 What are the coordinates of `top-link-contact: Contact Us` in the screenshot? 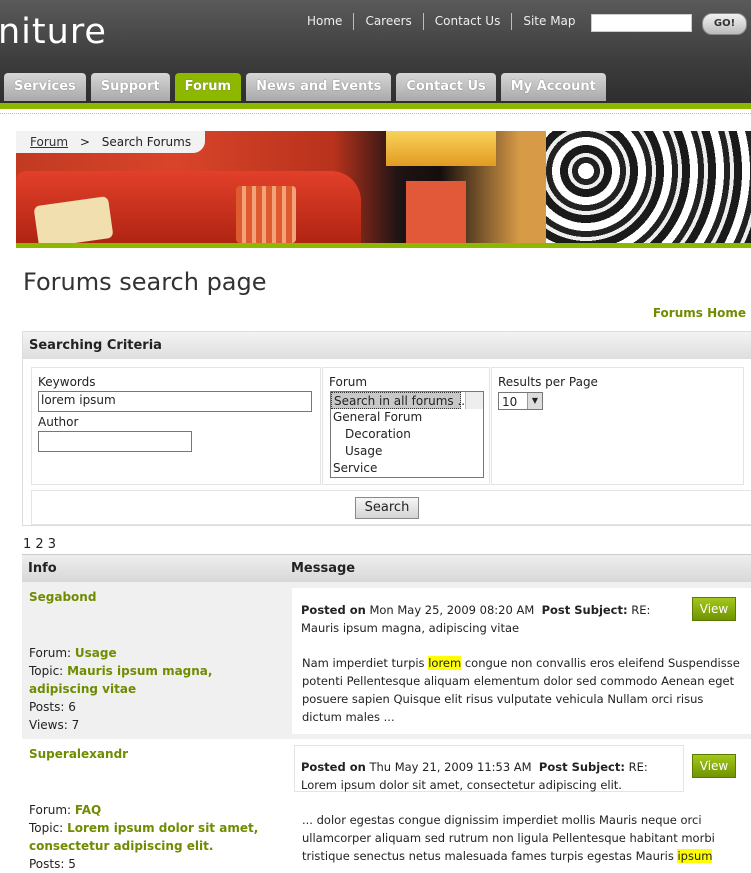 It's located at (467, 21).